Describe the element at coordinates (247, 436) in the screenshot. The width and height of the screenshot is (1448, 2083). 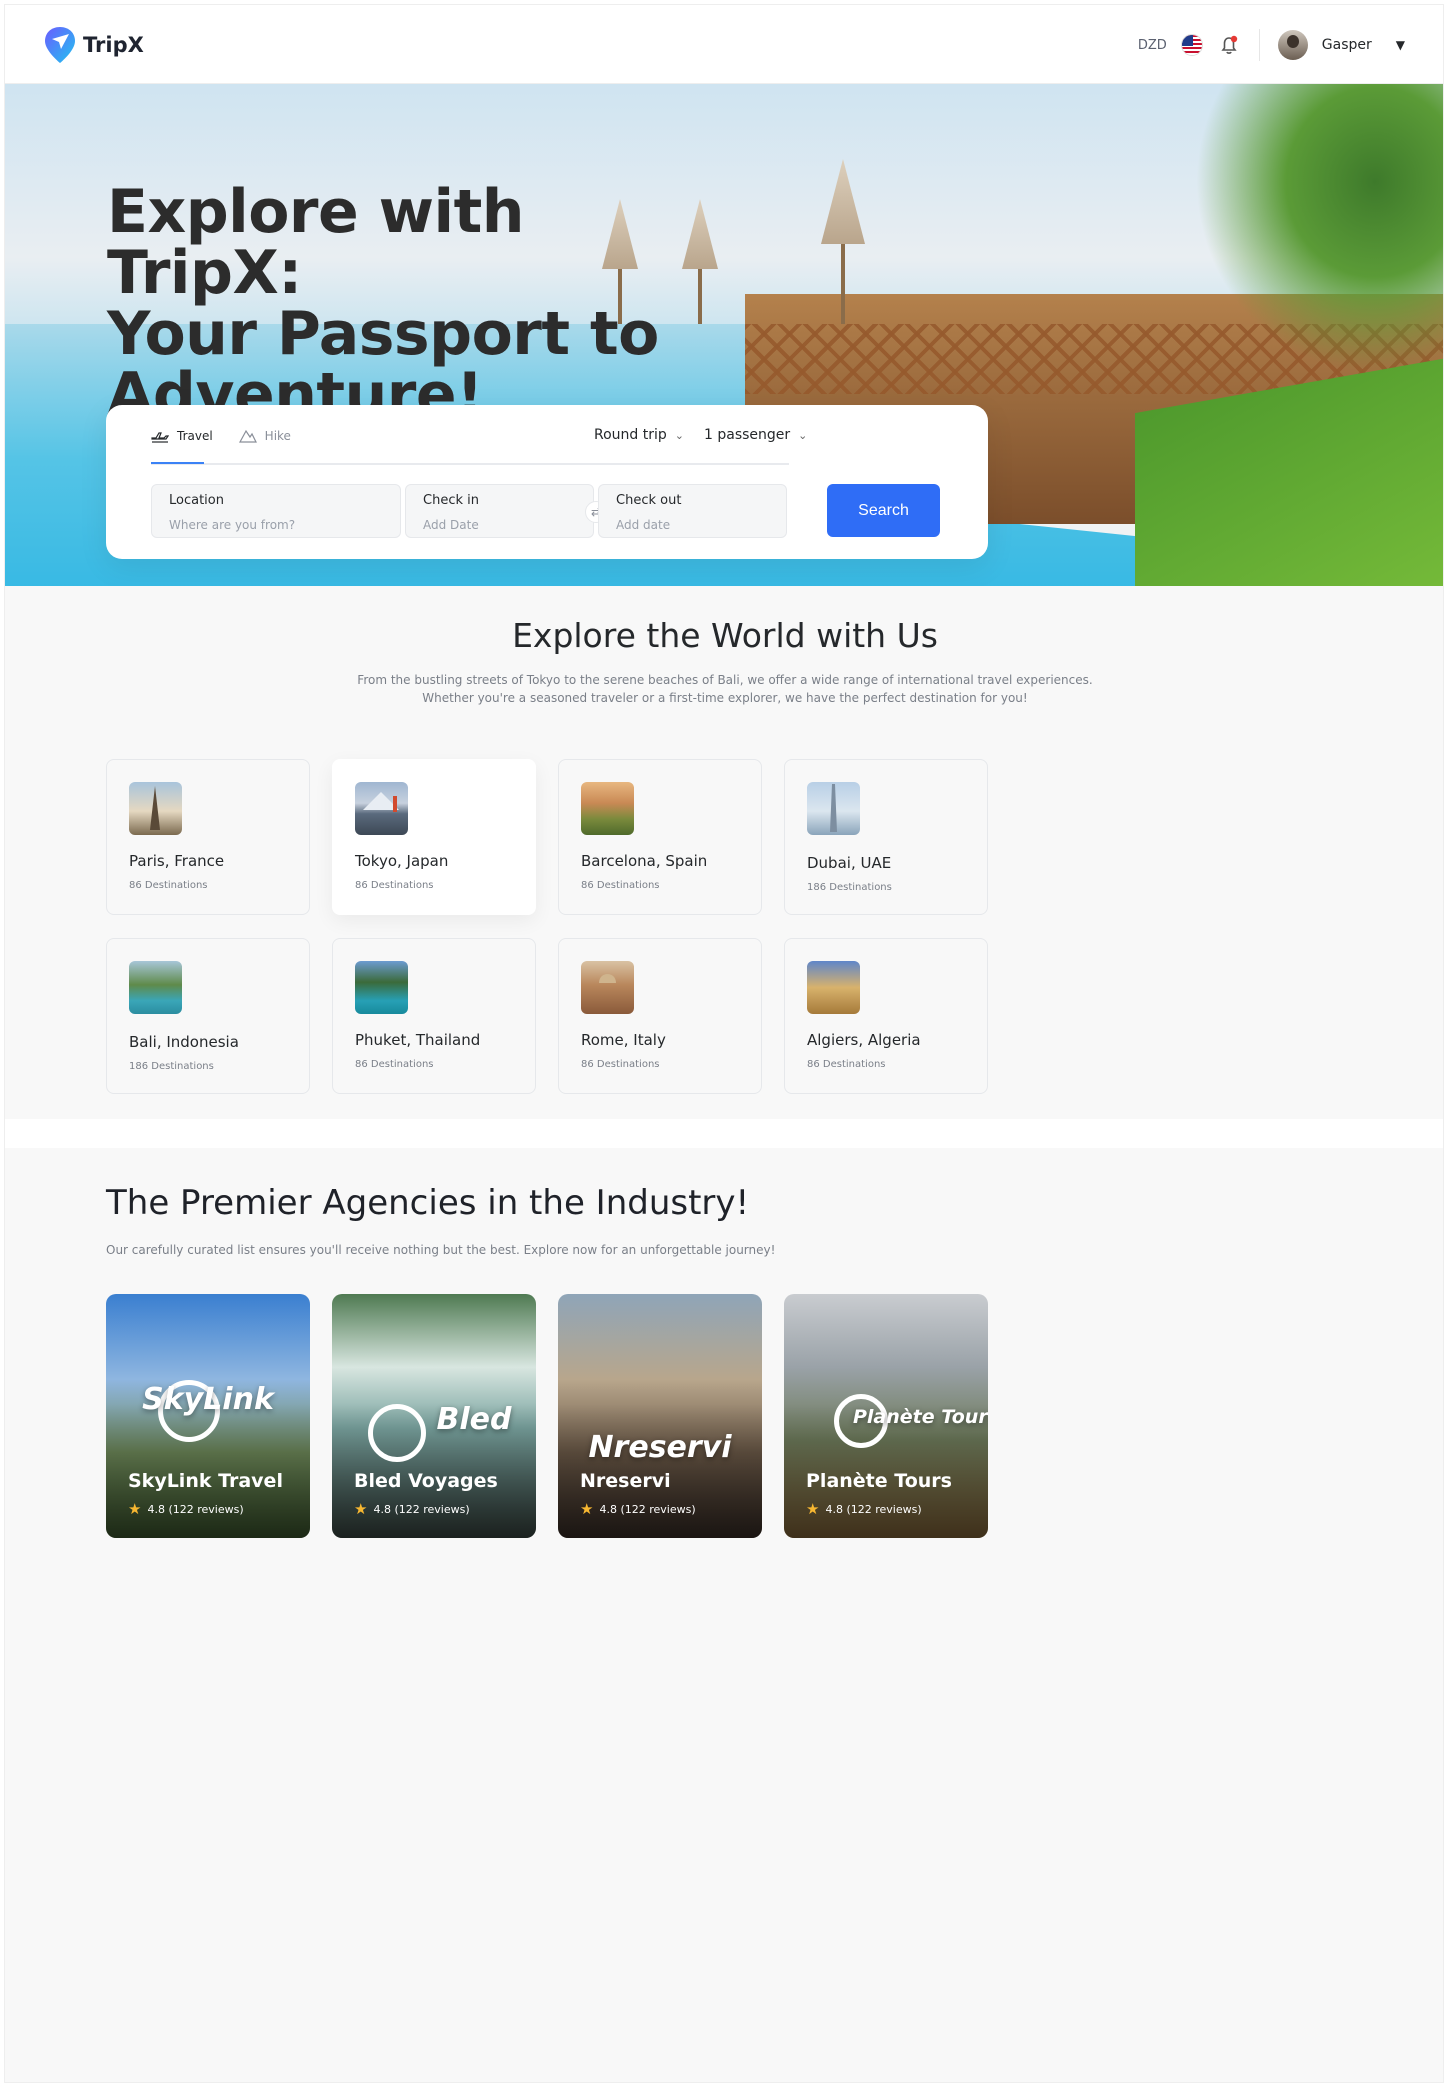
I see `mountain-icon` at that location.